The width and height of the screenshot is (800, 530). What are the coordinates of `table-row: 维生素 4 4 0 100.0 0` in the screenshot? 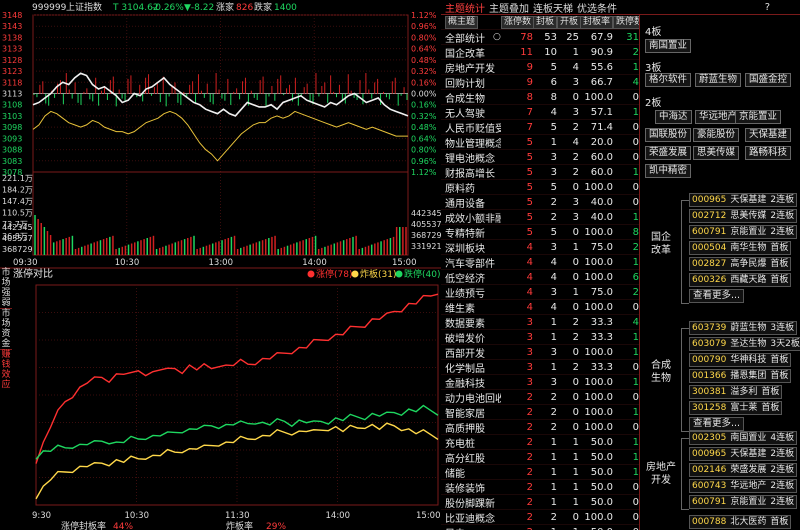 It's located at (540, 307).